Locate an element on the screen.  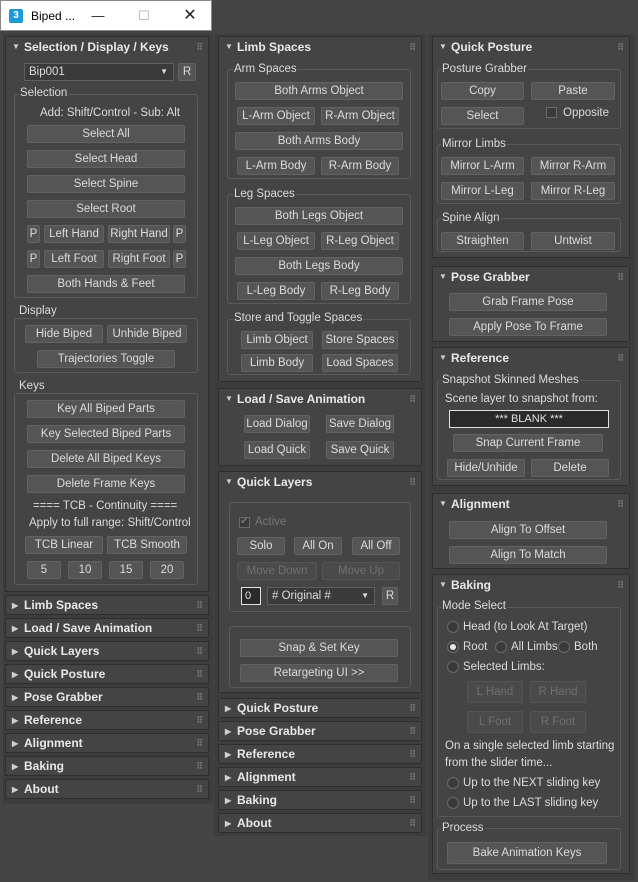
panel-header: ▼ Reference ⠿ is located at coordinates (531, 358).